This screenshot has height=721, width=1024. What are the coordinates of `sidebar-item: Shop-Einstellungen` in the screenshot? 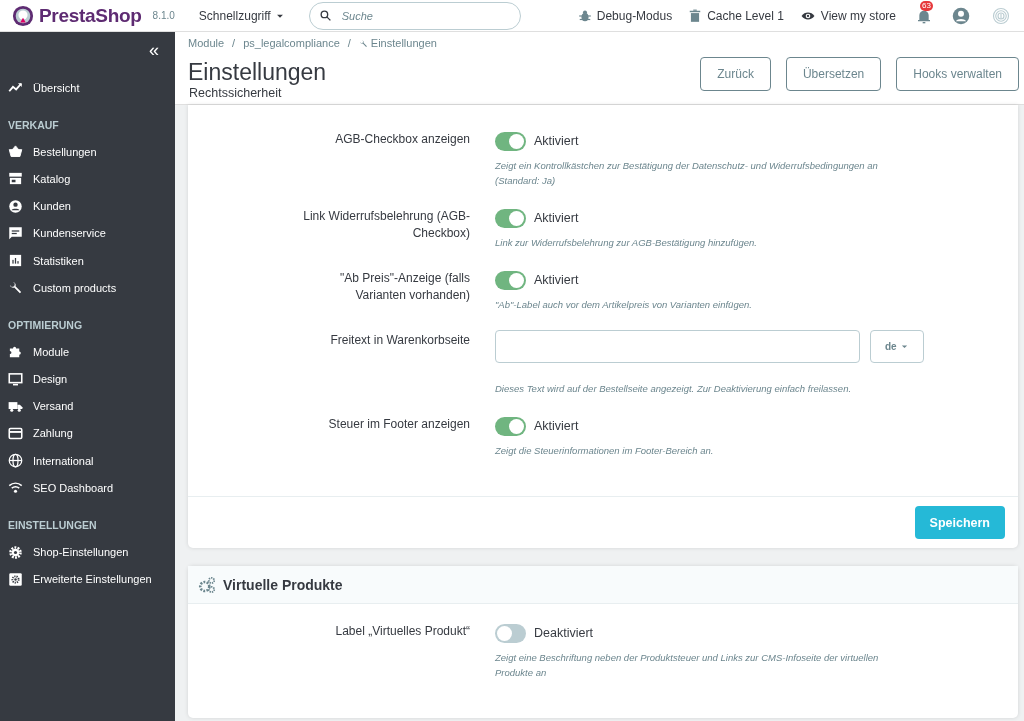 It's located at (87, 552).